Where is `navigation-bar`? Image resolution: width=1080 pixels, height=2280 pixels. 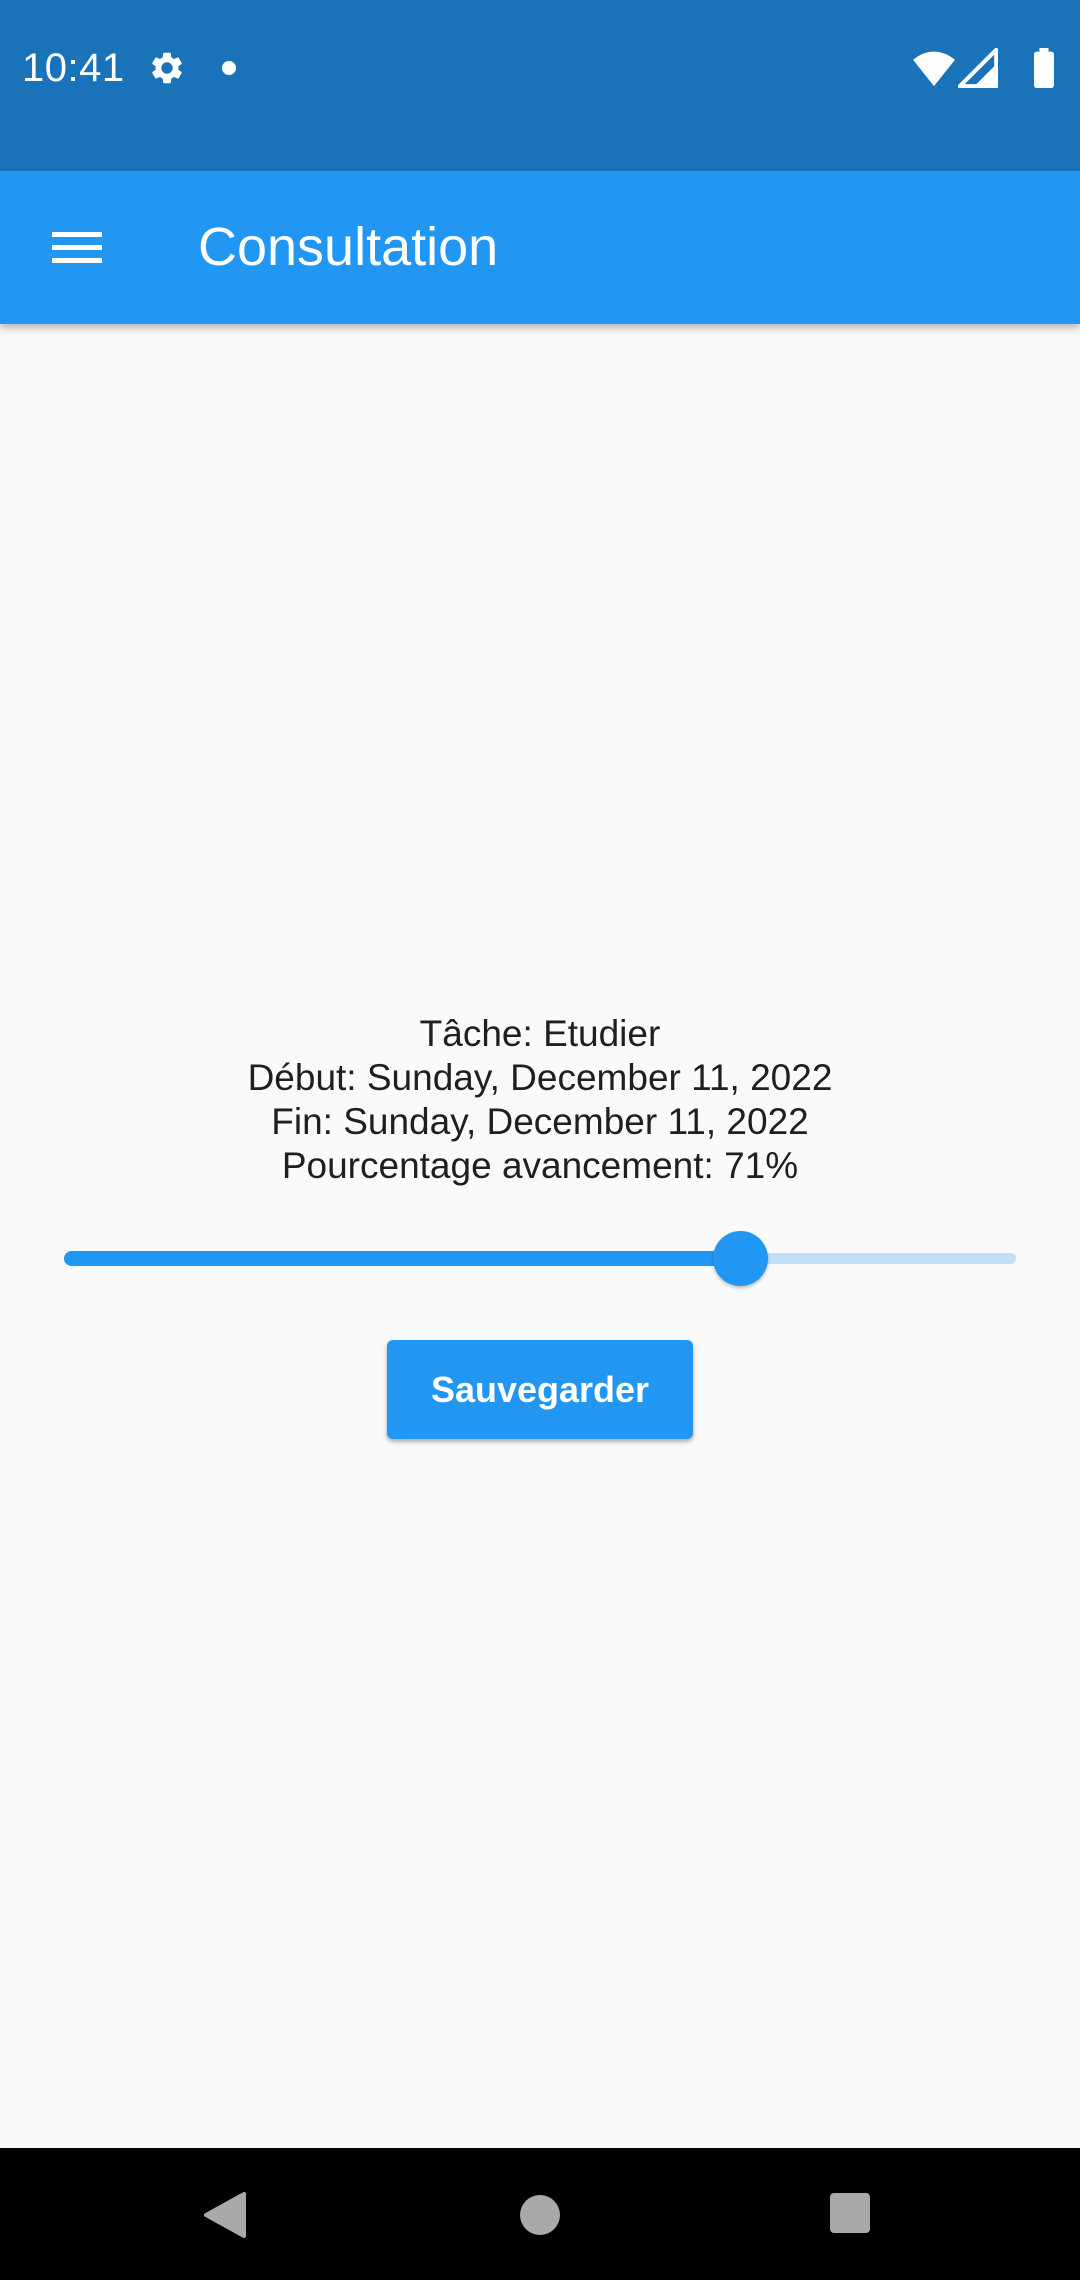 navigation-bar is located at coordinates (540, 2214).